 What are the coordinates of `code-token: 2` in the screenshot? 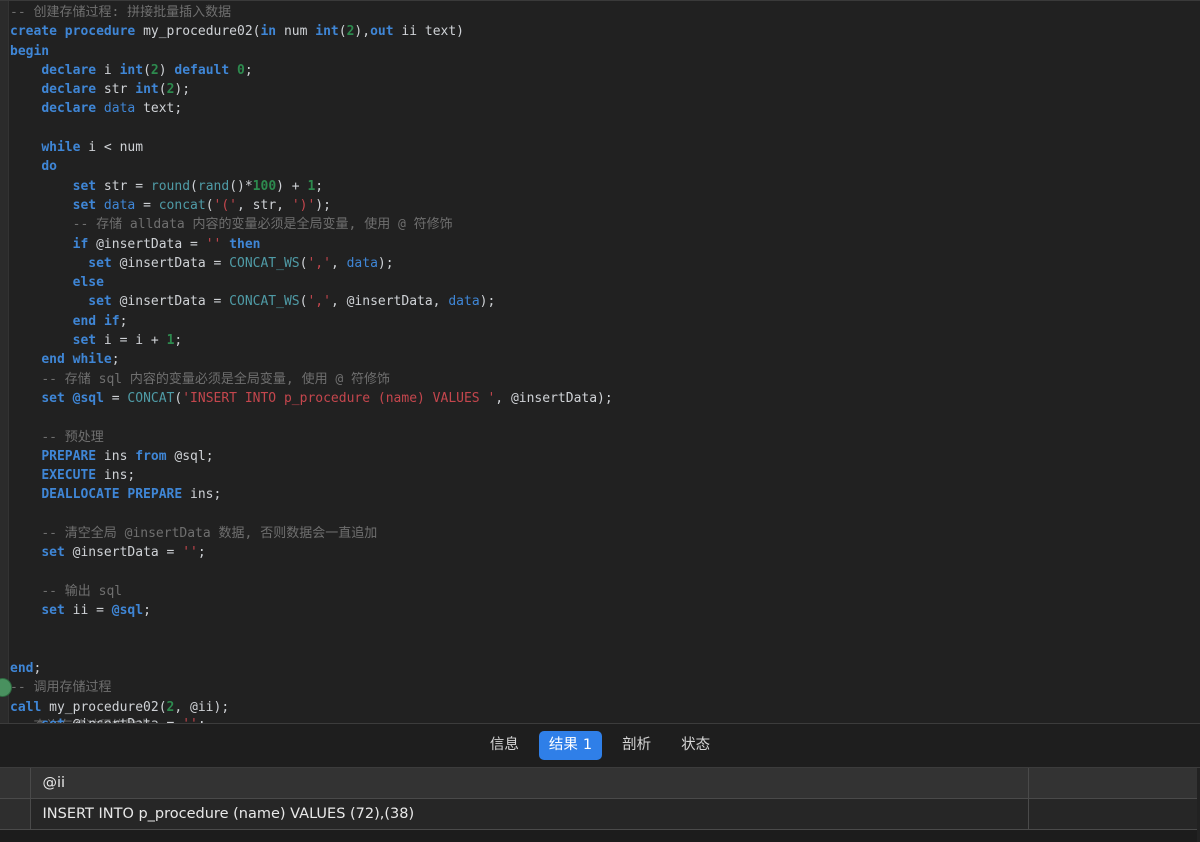 It's located at (154, 70).